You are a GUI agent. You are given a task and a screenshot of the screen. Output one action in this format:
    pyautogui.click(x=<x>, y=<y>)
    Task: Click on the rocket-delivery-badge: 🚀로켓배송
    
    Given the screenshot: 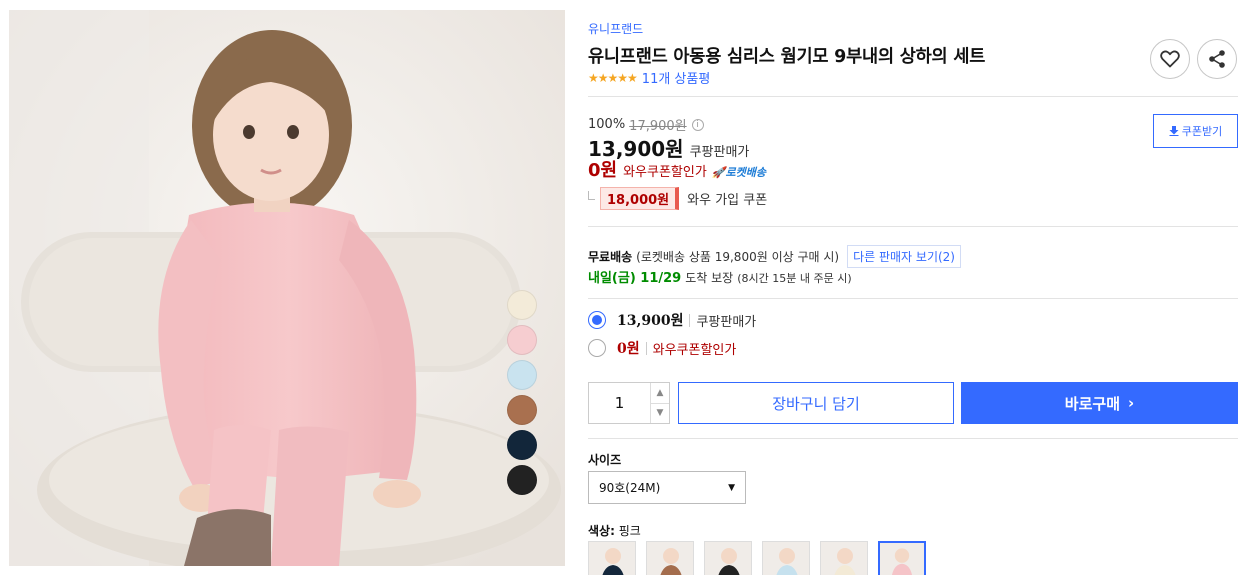 What is the action you would take?
    pyautogui.click(x=739, y=172)
    